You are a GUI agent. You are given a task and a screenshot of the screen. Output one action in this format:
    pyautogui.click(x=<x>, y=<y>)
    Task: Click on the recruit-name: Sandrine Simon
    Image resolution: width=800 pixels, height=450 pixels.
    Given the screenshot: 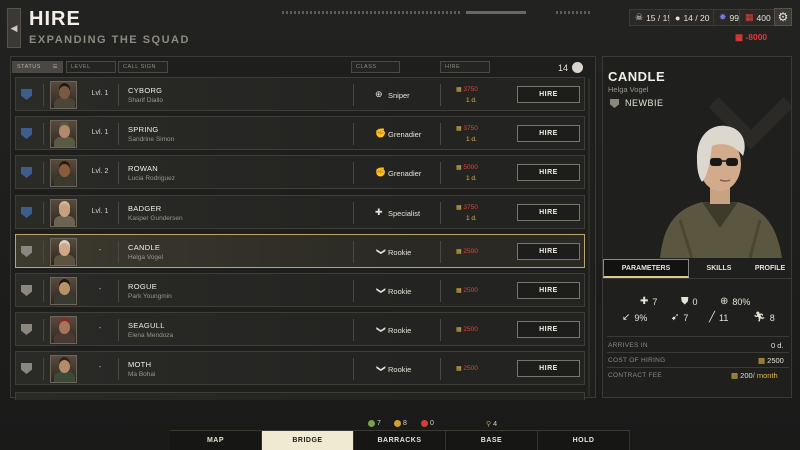 What is the action you would take?
    pyautogui.click(x=151, y=139)
    